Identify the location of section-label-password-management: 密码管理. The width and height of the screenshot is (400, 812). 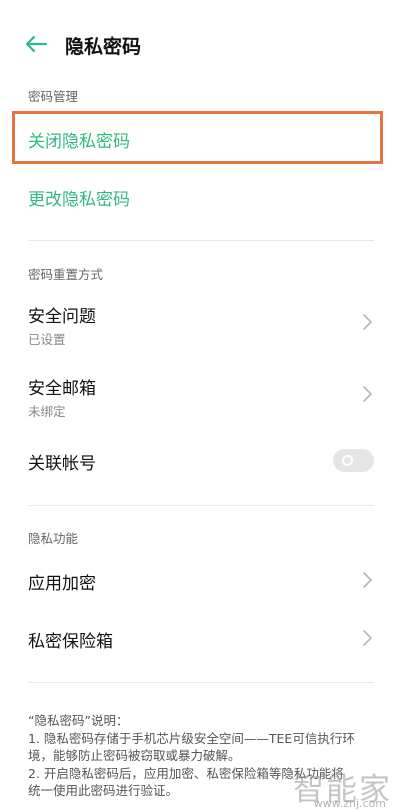
(53, 96).